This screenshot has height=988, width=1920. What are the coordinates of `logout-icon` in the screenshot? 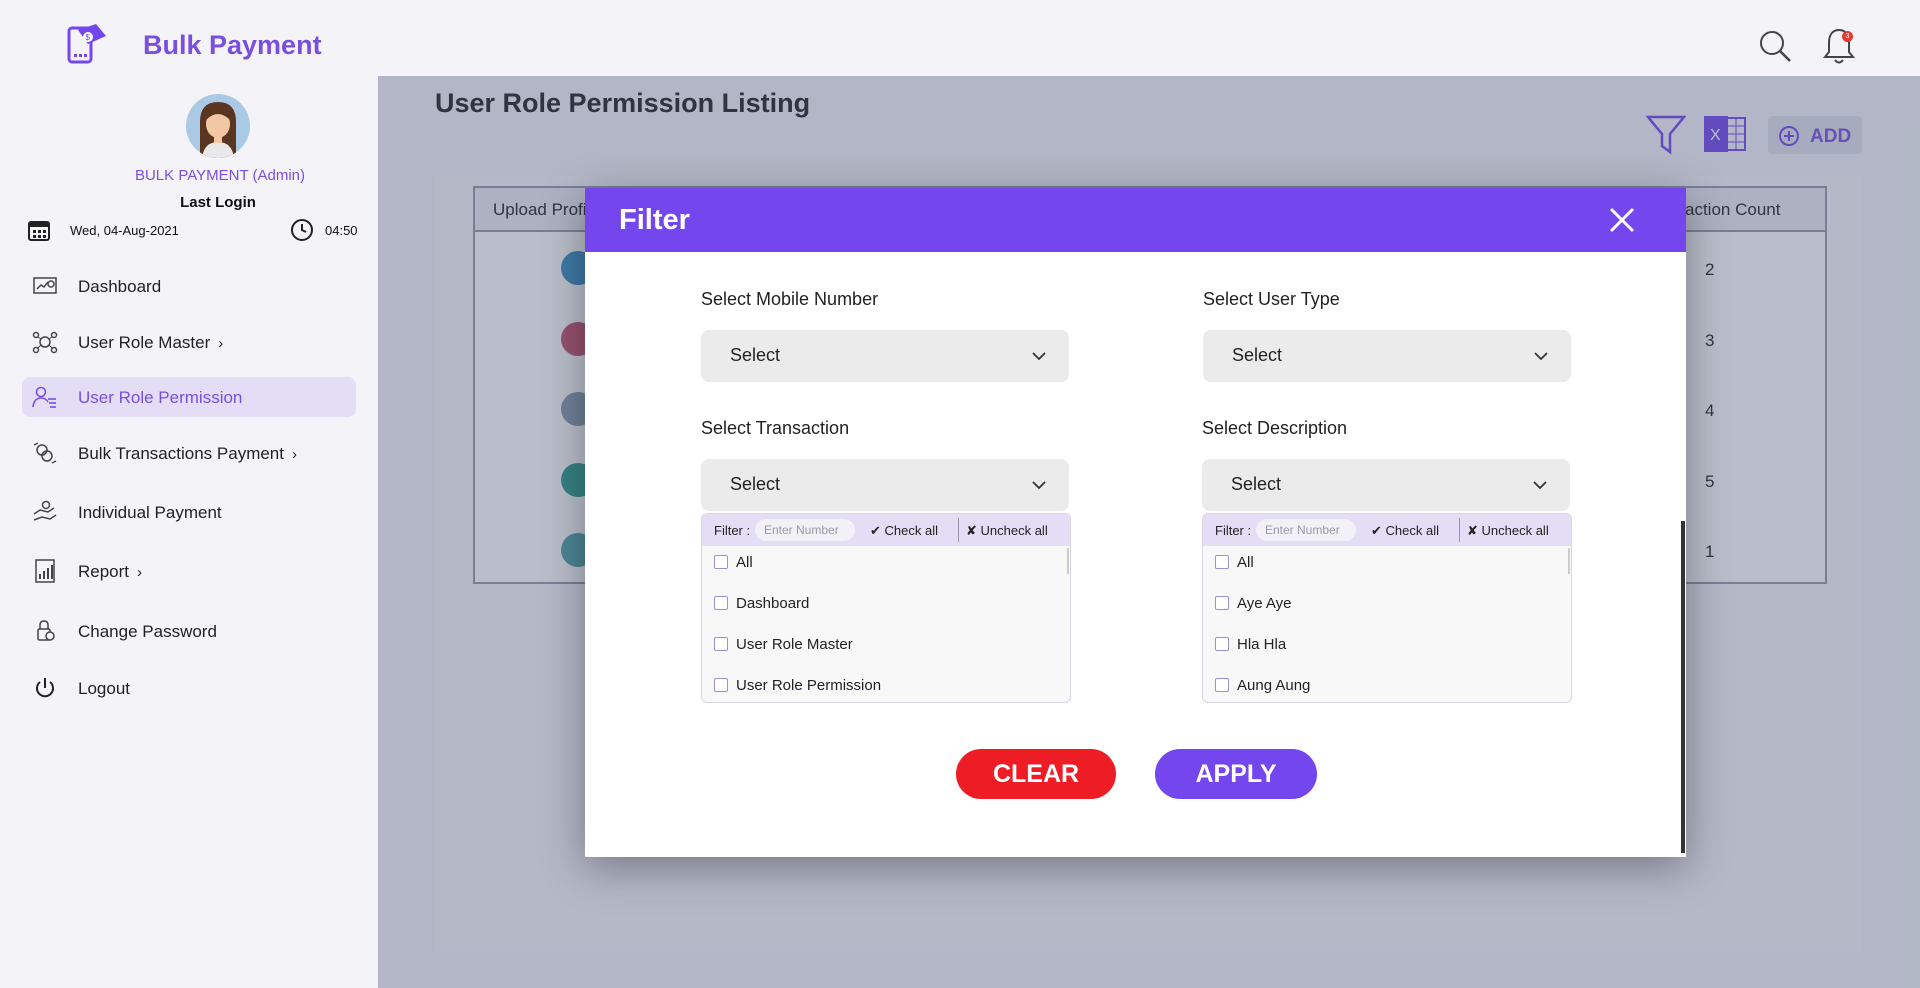 It's located at (45, 688).